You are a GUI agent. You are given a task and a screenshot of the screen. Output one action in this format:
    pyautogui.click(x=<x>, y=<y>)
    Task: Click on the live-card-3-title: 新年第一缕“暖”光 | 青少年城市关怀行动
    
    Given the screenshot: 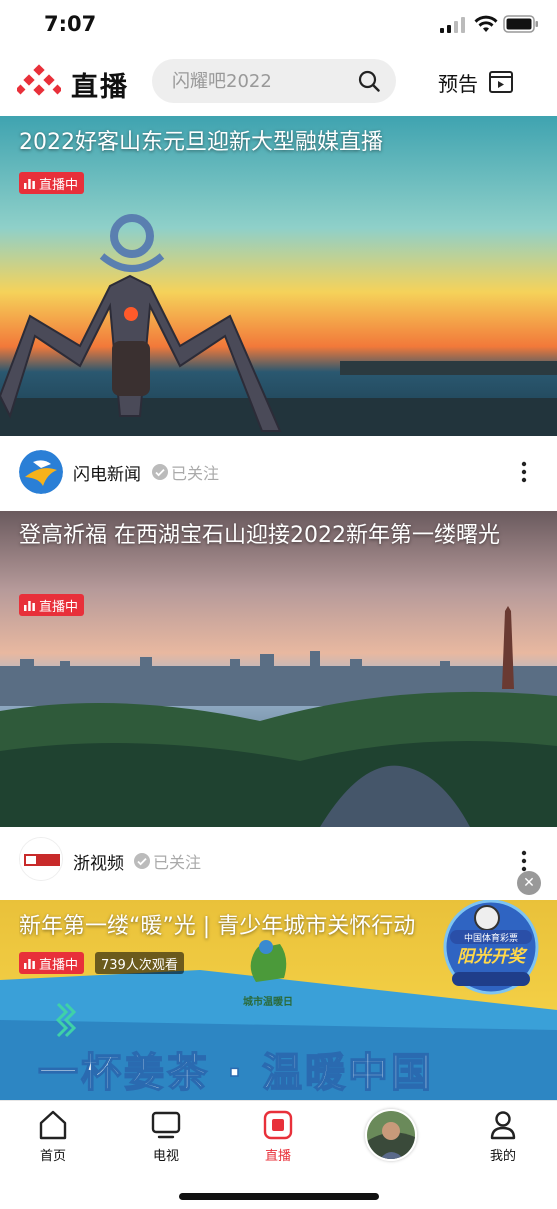 What is the action you would take?
    pyautogui.click(x=217, y=926)
    